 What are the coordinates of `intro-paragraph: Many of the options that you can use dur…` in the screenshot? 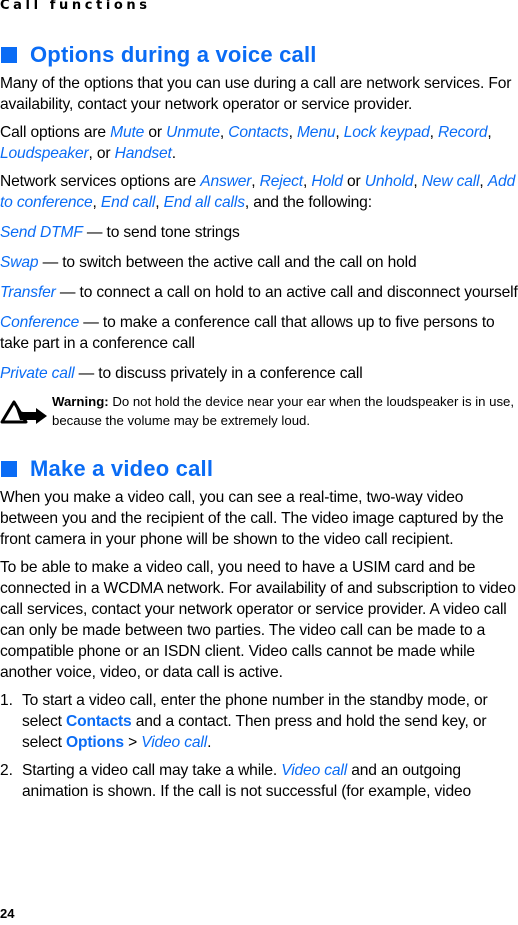 It's located at (256, 94).